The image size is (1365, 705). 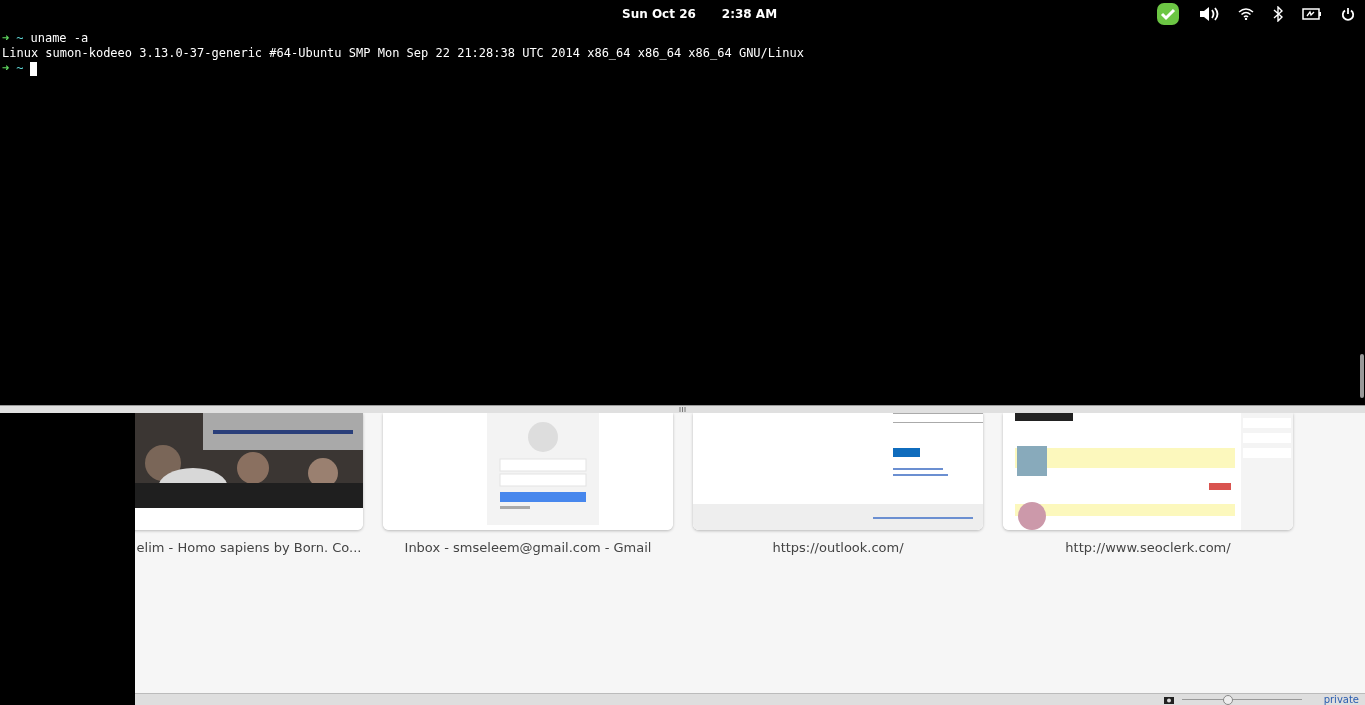 I want to click on power-icon, so click(x=1348, y=14).